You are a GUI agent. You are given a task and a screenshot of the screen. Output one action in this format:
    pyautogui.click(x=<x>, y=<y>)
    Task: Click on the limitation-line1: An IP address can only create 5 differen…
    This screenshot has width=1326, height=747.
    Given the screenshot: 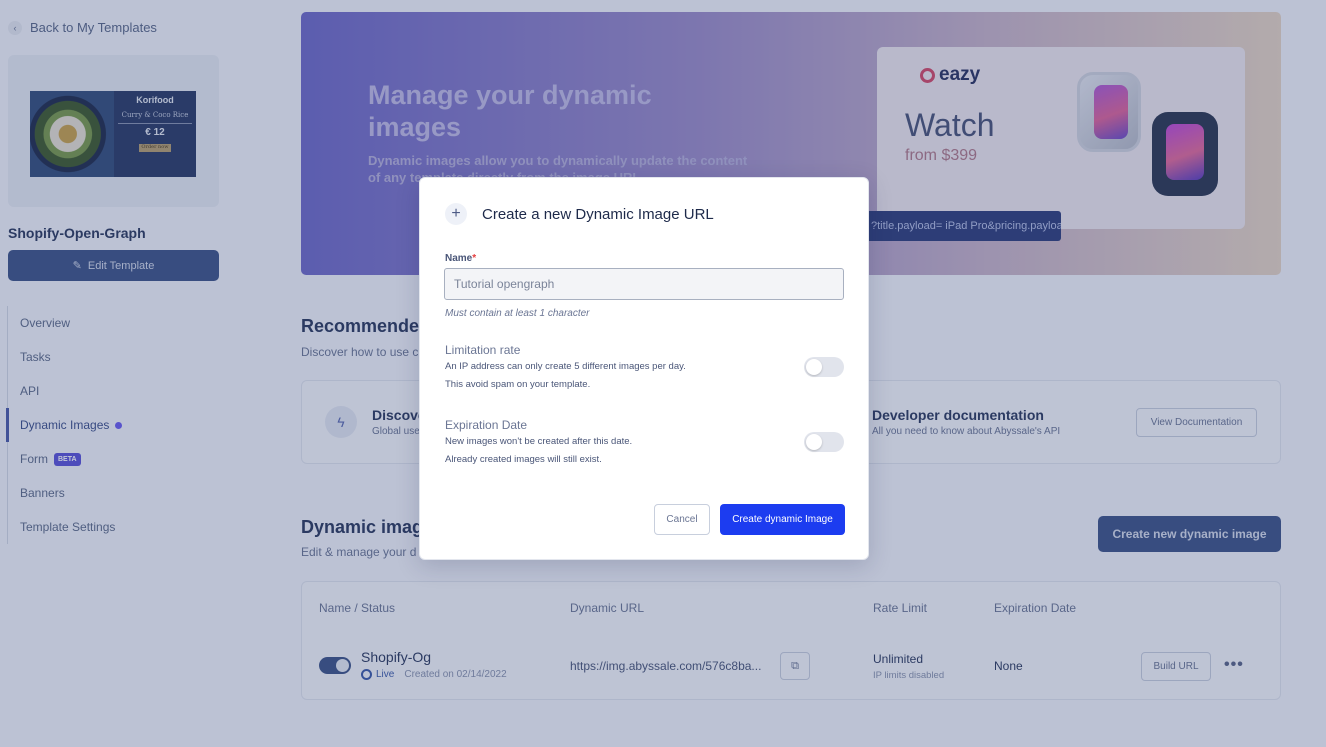 What is the action you would take?
    pyautogui.click(x=565, y=366)
    